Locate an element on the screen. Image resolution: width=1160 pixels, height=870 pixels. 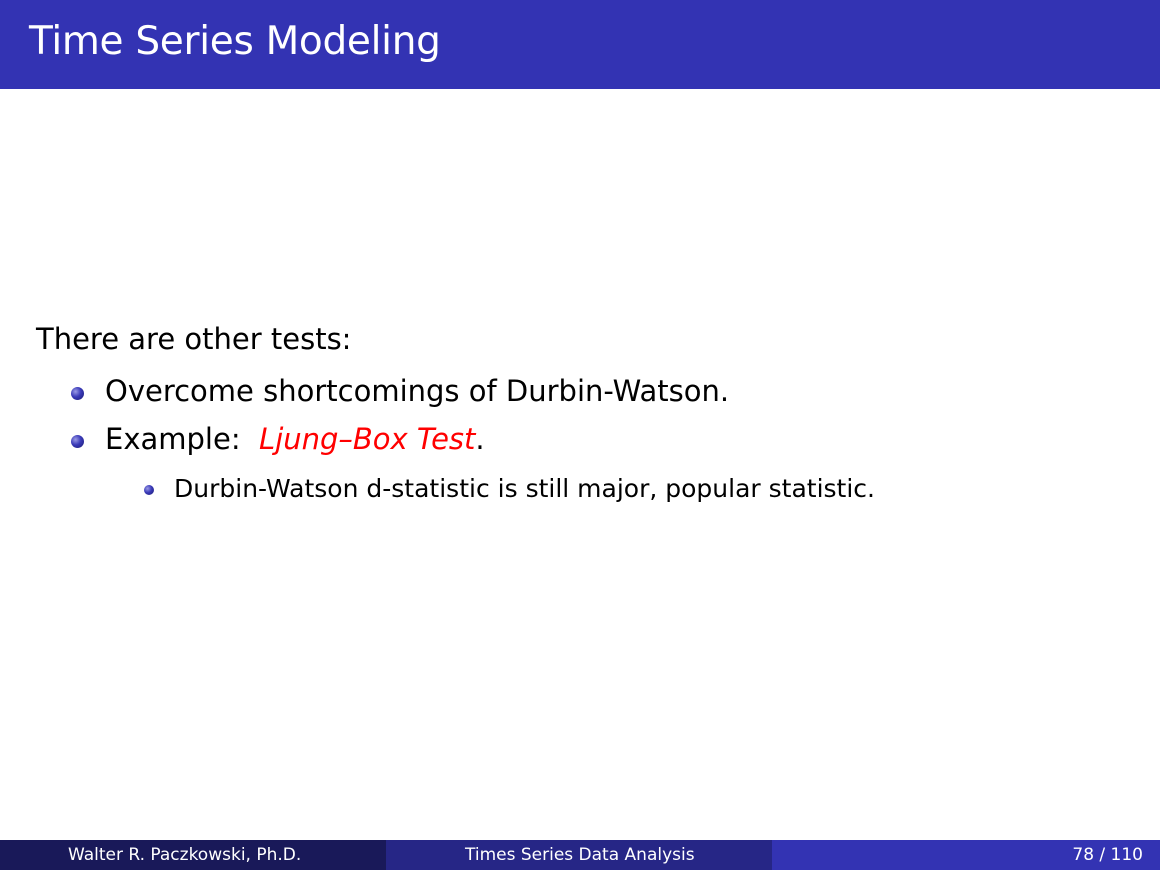
intro-text: There are other tests: is located at coordinates (194, 339).